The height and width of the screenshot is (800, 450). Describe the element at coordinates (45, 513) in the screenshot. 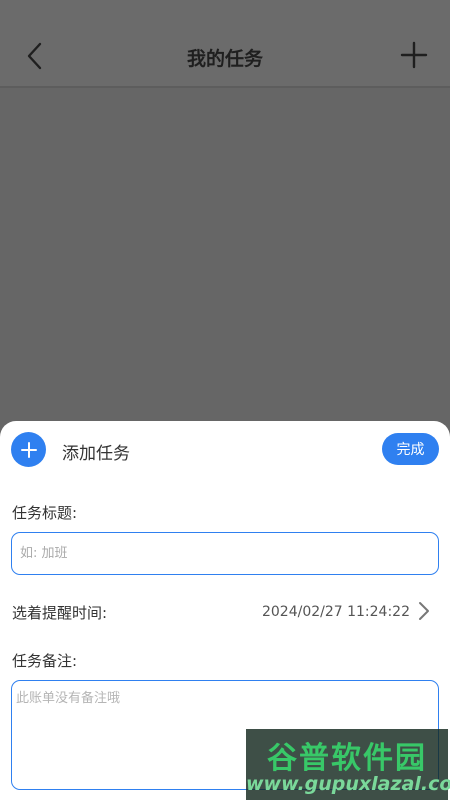

I see `task-title-label: 任务标题:` at that location.